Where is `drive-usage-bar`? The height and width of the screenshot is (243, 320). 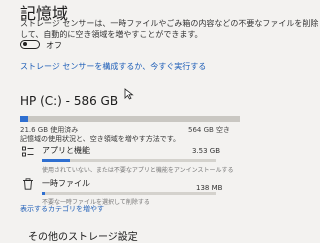 drive-usage-bar is located at coordinates (130, 119).